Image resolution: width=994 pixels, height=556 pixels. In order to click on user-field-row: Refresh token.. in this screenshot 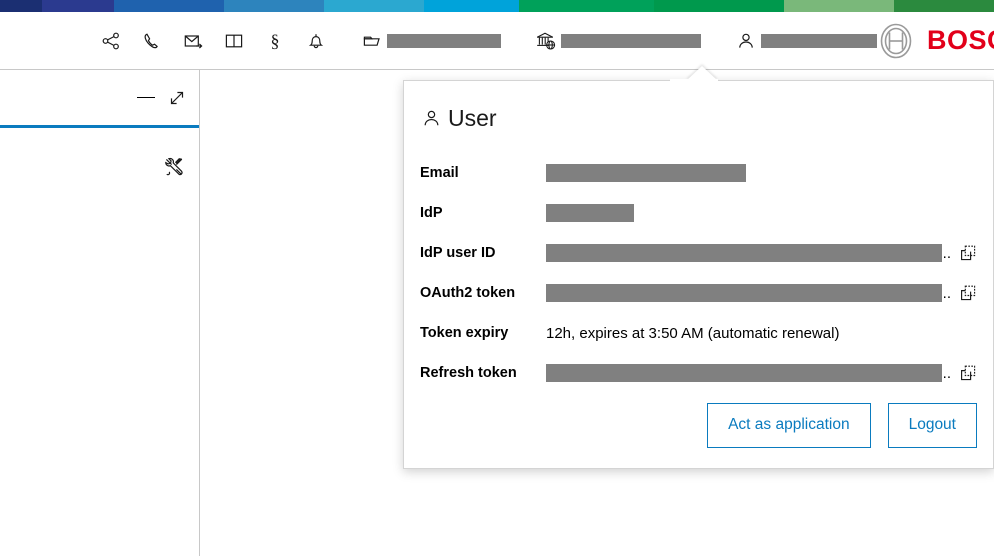, I will do `click(698, 373)`.